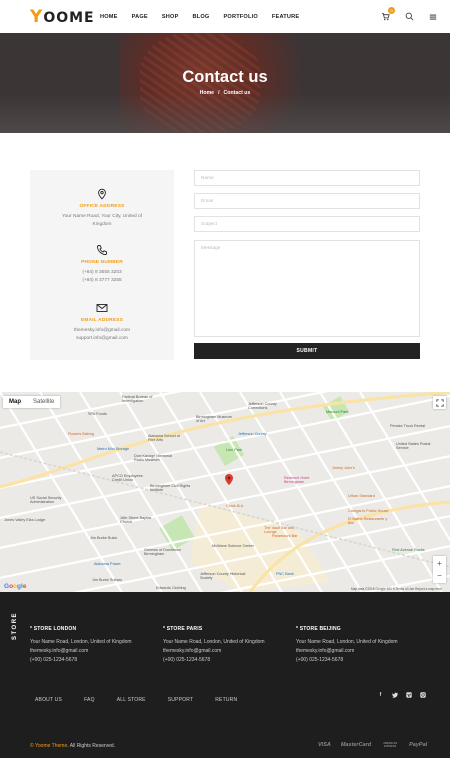 This screenshot has height=758, width=450. I want to click on map-label: Jimmy John's, so click(343, 468).